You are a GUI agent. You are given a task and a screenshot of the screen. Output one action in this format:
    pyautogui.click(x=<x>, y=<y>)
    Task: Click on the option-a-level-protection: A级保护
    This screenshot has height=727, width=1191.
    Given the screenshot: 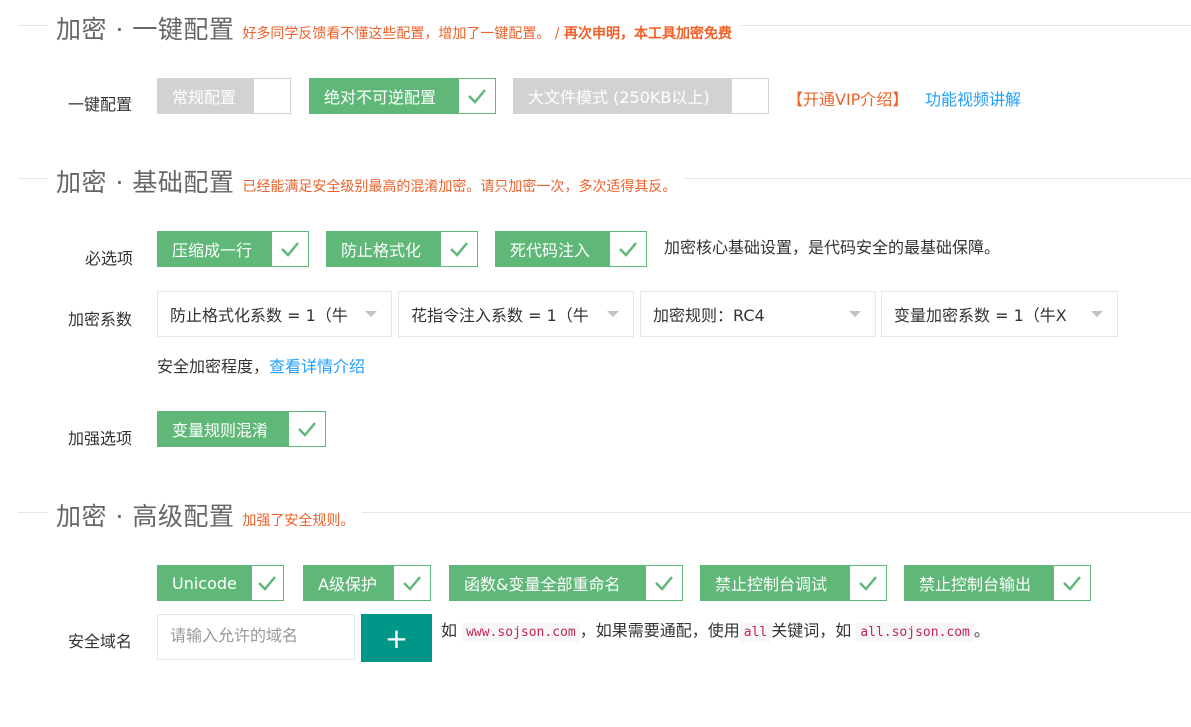 What is the action you would take?
    pyautogui.click(x=367, y=583)
    